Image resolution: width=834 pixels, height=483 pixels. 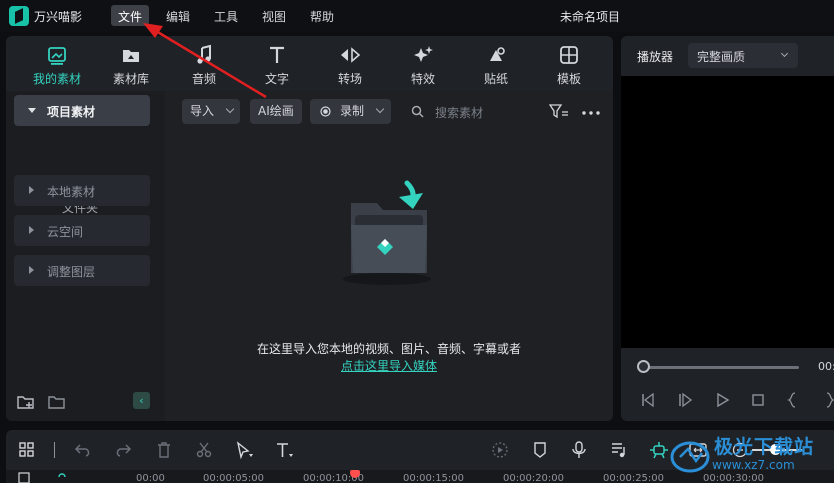 What do you see at coordinates (828, 400) in the screenshot?
I see `mark-out-icon` at bounding box center [828, 400].